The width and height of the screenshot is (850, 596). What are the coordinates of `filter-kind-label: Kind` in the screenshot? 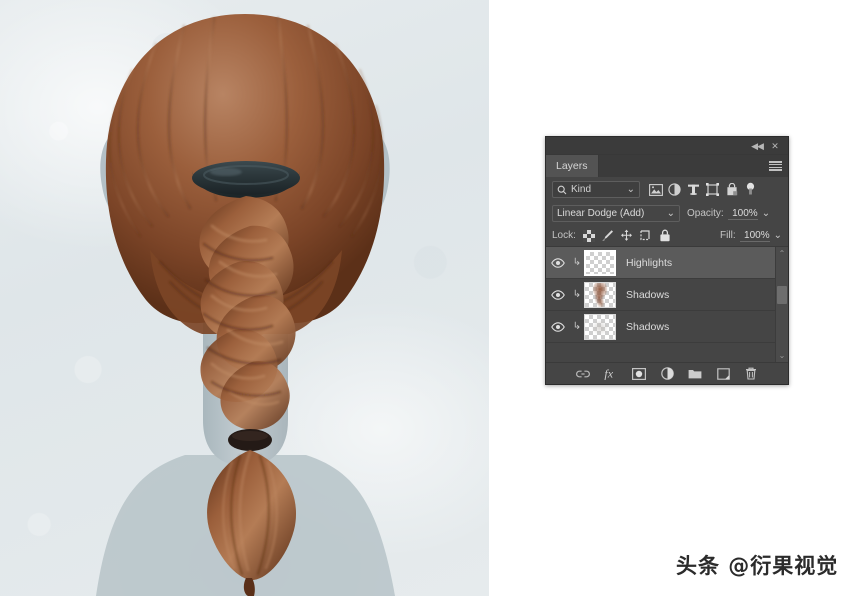 It's located at (581, 189).